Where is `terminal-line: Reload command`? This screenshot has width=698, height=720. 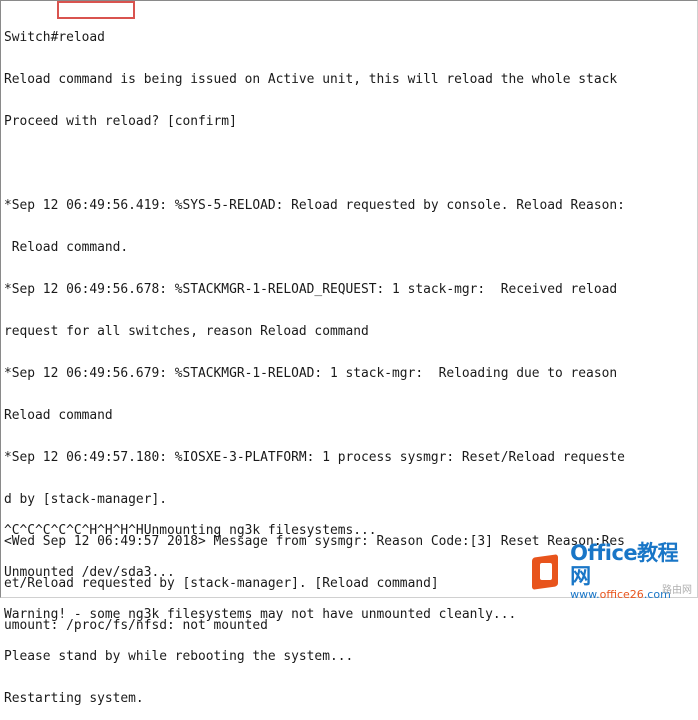 terminal-line: Reload command is located at coordinates (58, 416).